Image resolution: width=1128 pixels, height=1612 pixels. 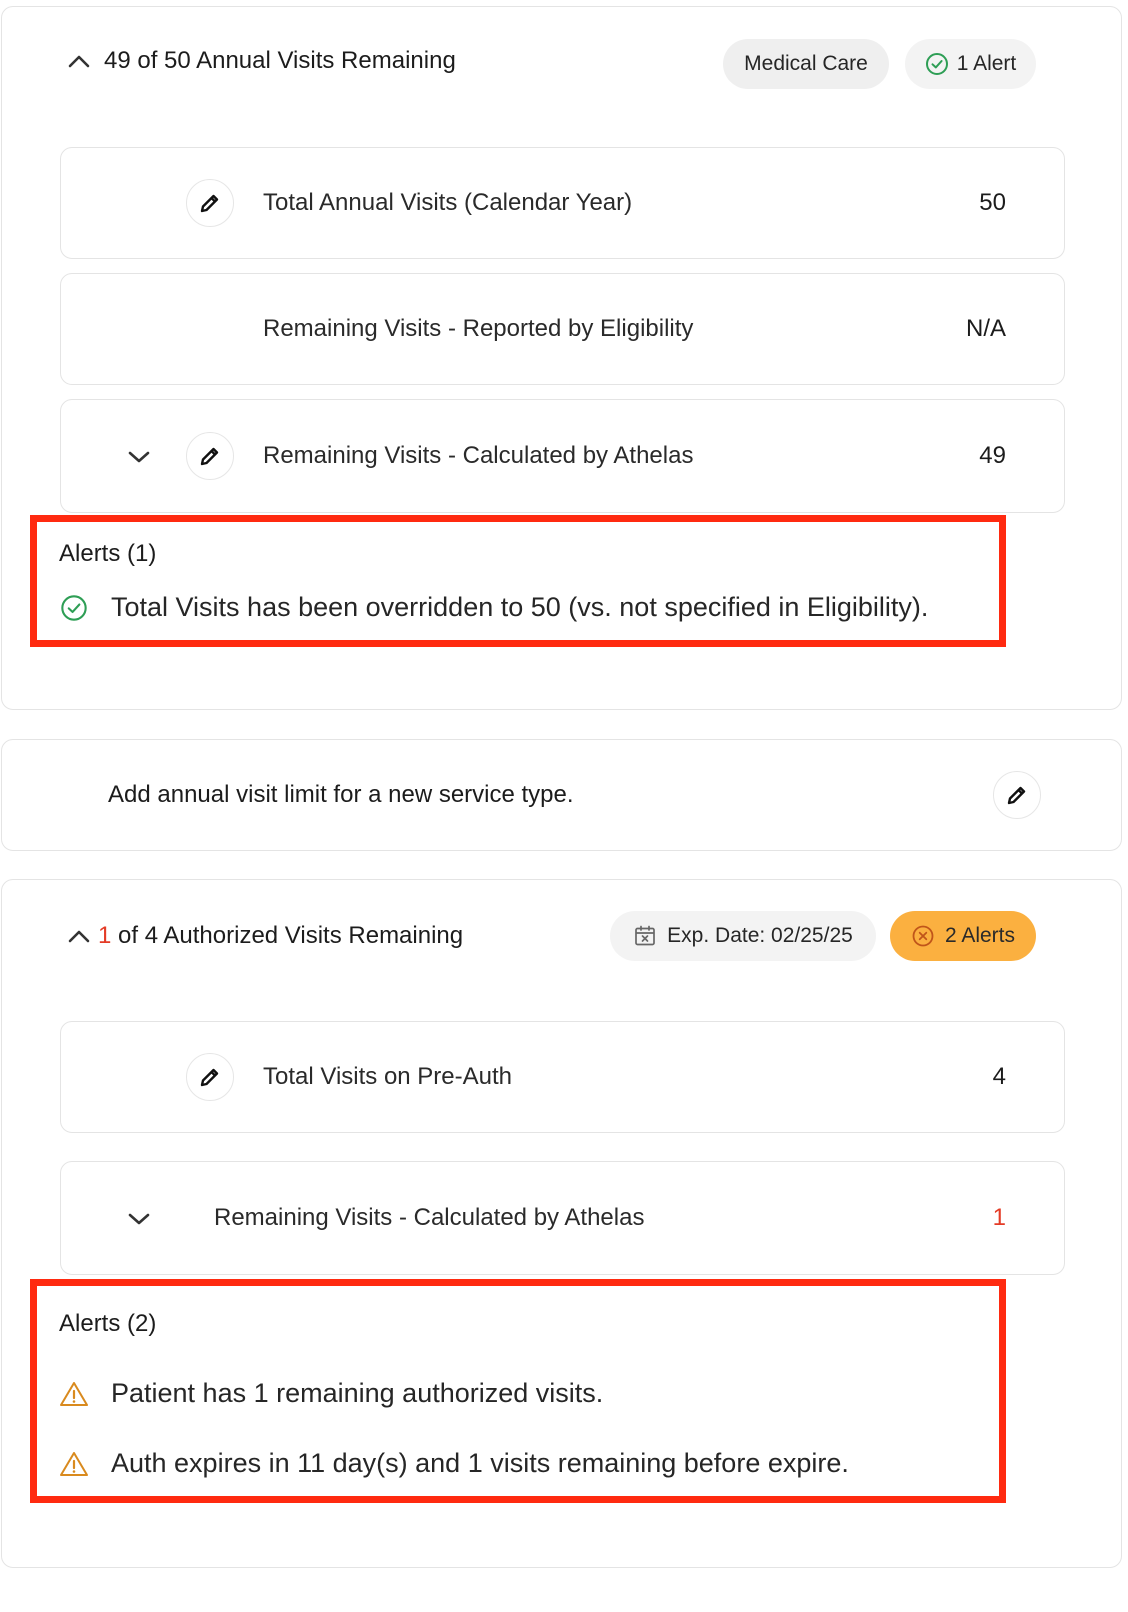 What do you see at coordinates (985, 328) in the screenshot?
I see `row-value: N/A` at bounding box center [985, 328].